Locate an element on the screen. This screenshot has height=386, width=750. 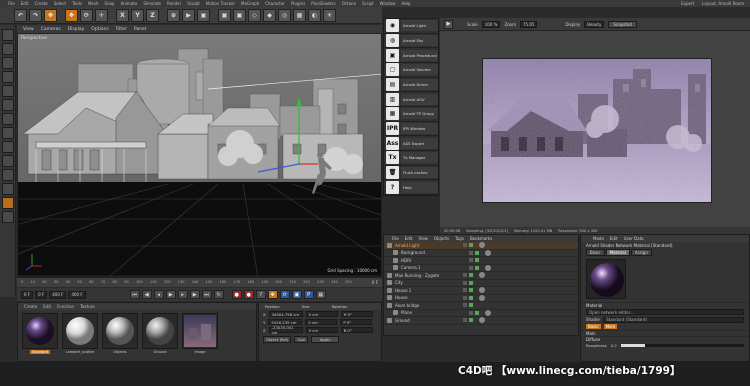
solo-button is located at coordinates (7, 203).